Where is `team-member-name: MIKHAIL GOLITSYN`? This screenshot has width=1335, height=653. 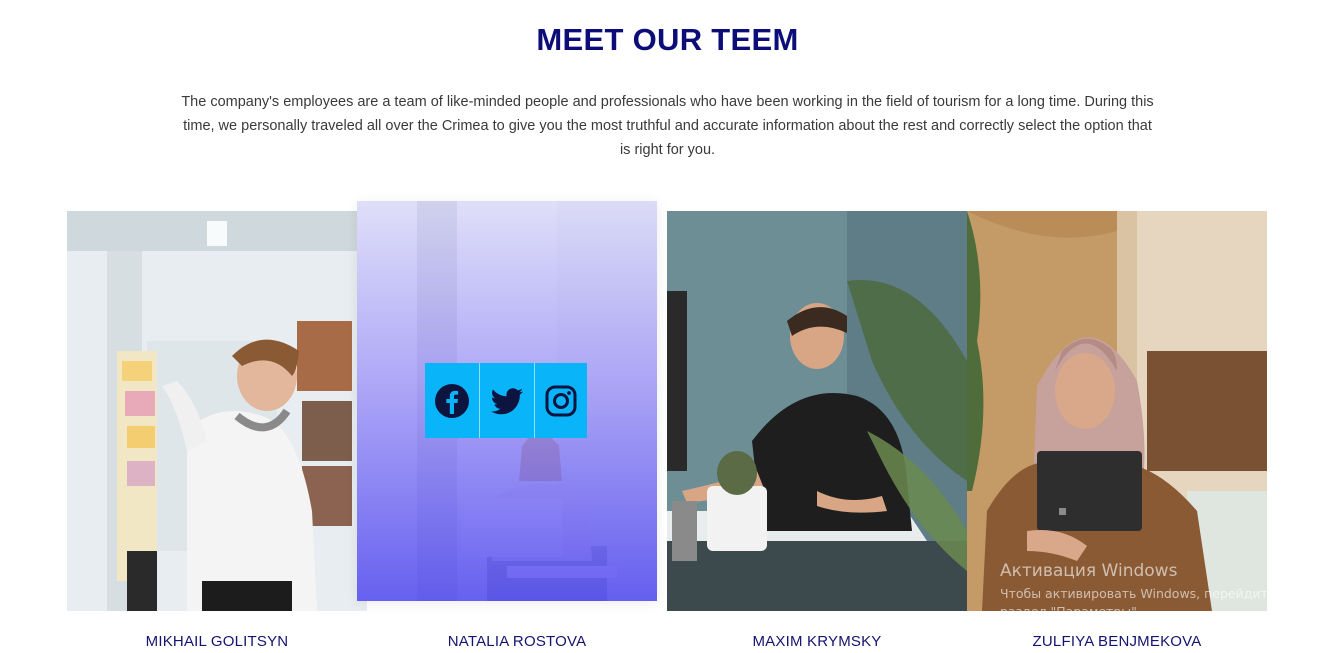 team-member-name: MIKHAIL GOLITSYN is located at coordinates (217, 641).